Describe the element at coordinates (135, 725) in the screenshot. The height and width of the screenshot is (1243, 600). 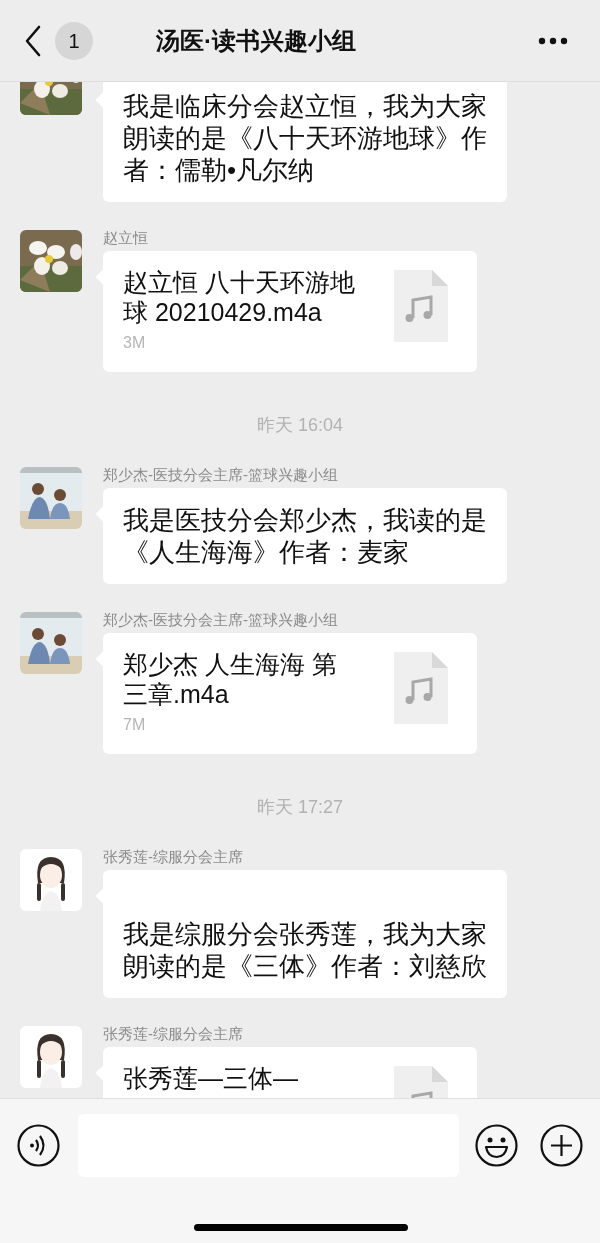
I see `file-size: 7M` at that location.